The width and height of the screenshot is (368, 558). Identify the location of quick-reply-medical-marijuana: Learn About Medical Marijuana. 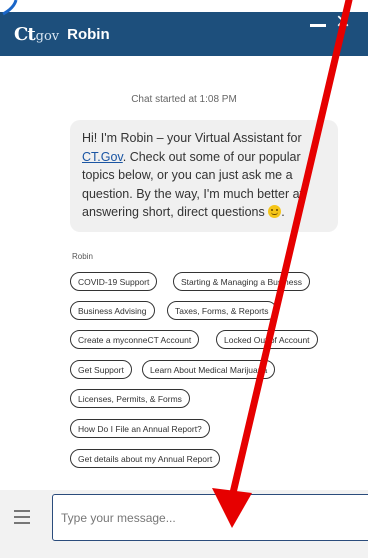
(209, 369).